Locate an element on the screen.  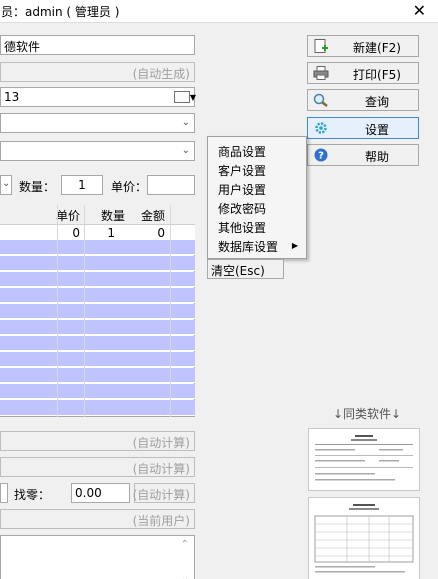
printer-icon is located at coordinates (321, 73).